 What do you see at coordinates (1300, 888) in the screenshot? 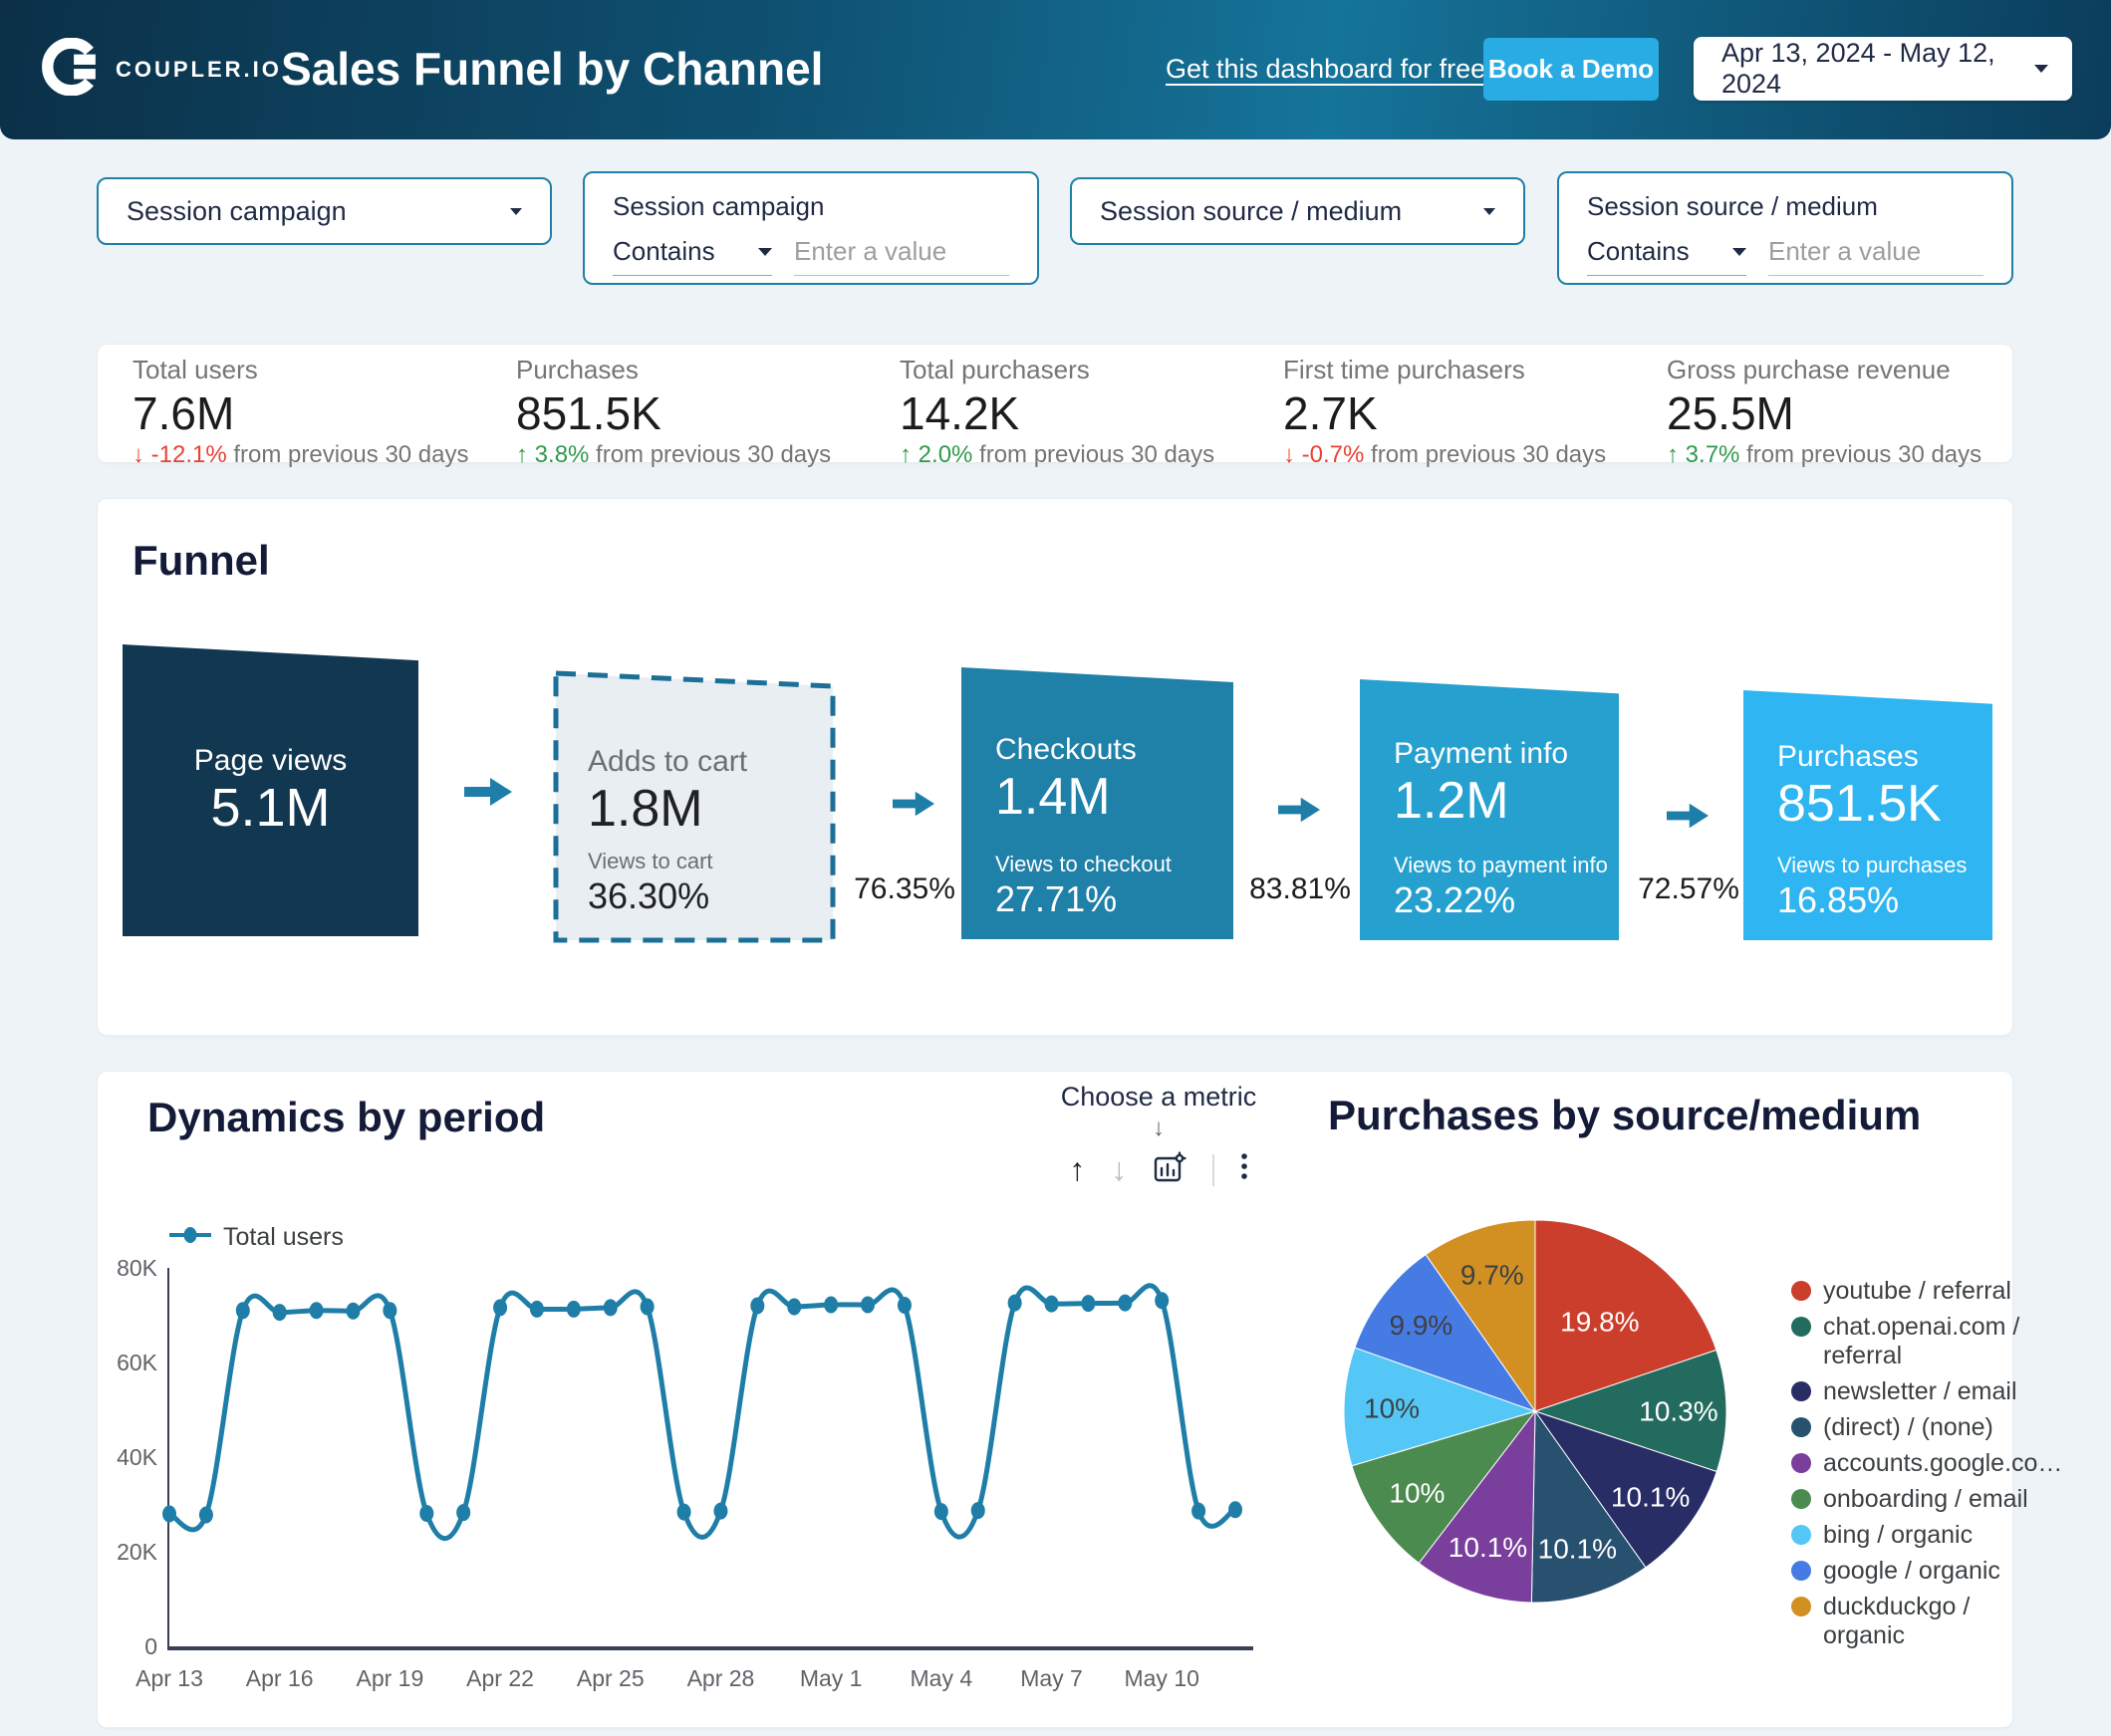
I see `transition-rate: 83.81%` at bounding box center [1300, 888].